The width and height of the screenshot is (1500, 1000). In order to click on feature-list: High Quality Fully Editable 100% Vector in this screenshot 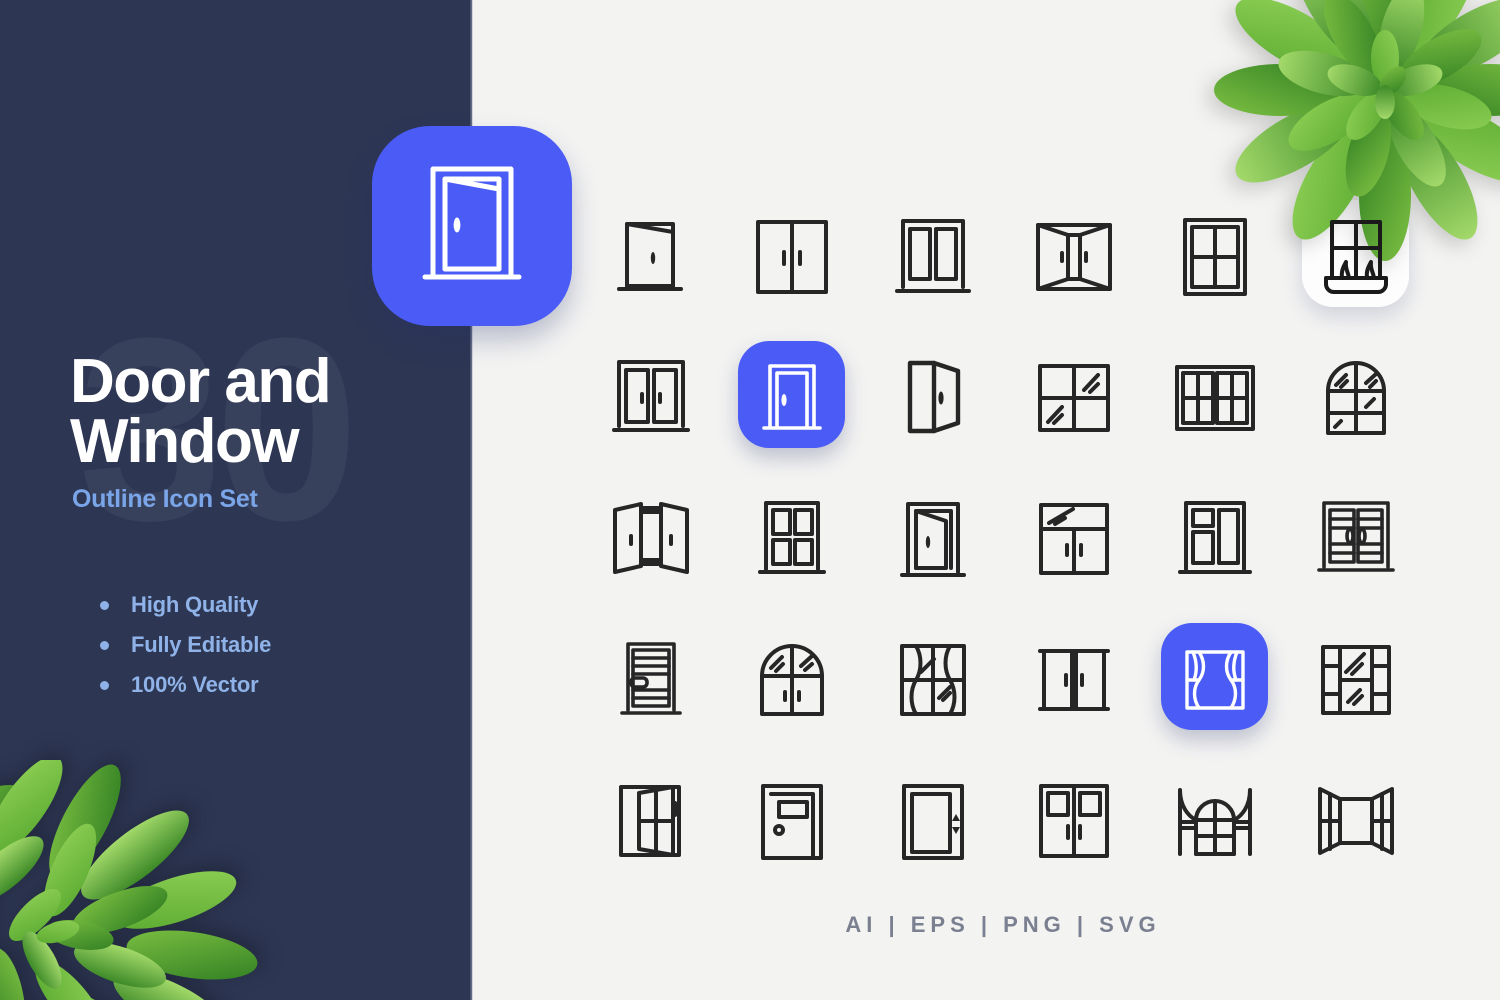, I will do `click(185, 652)`.